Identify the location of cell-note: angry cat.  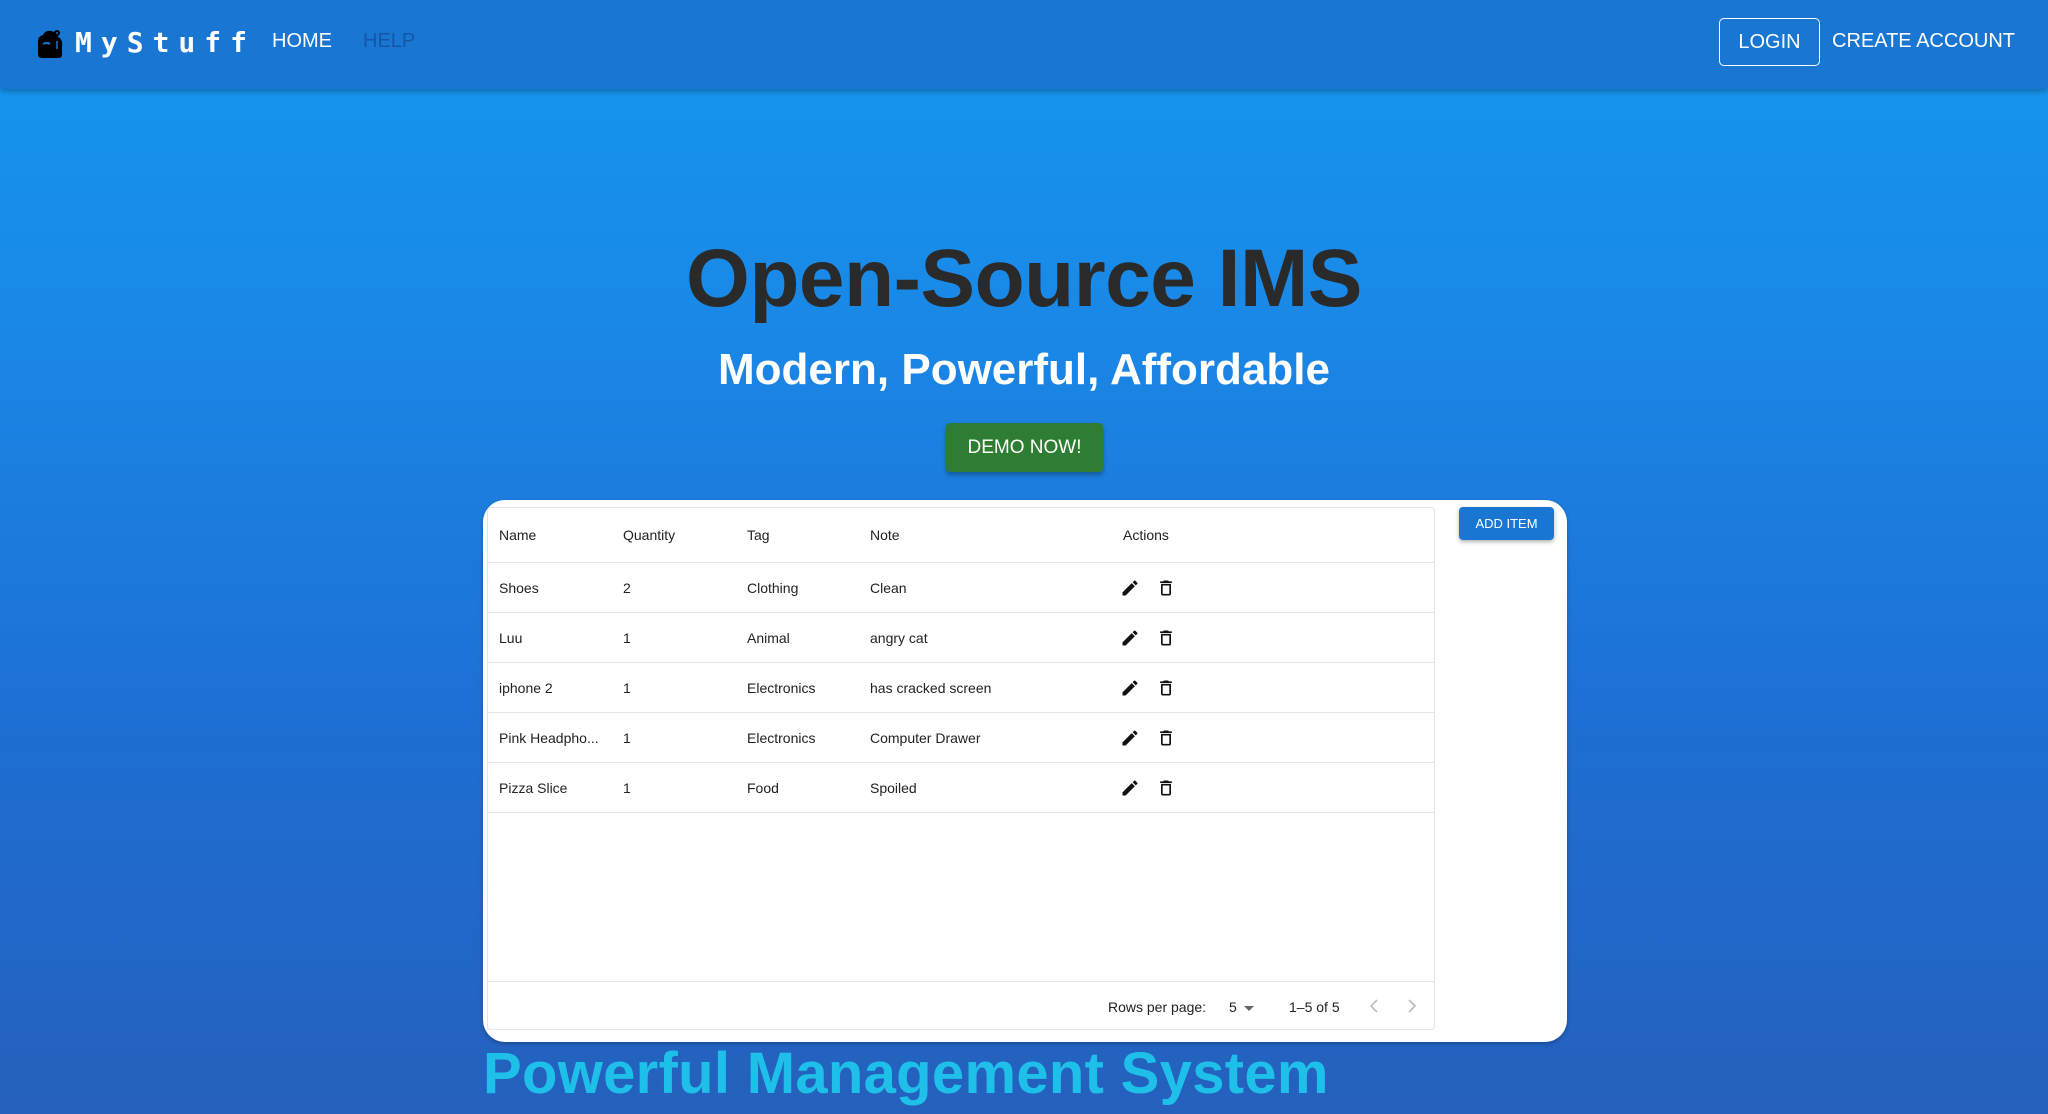
(899, 638).